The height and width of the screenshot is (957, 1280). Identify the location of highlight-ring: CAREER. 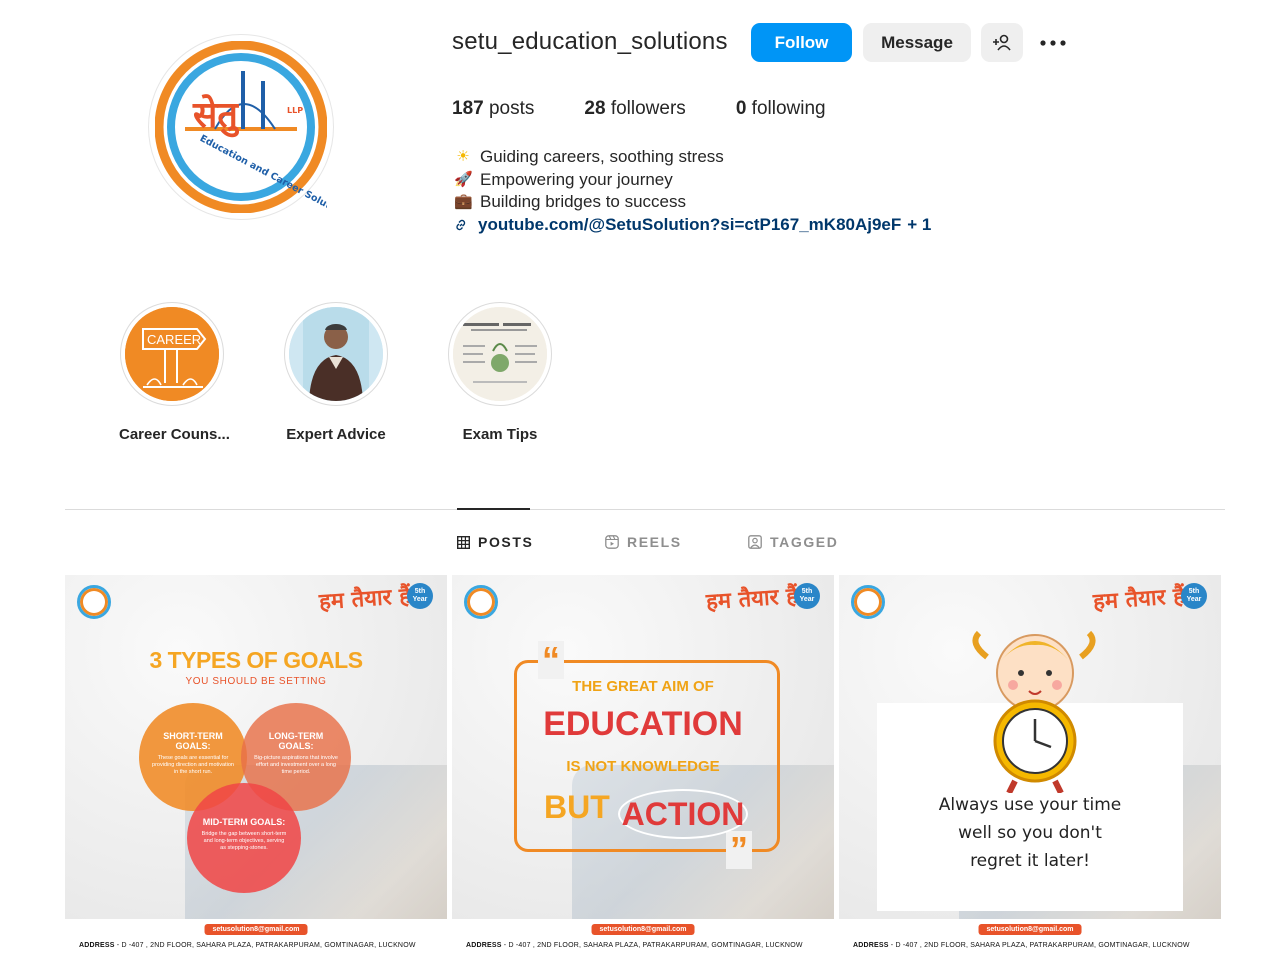
(172, 354).